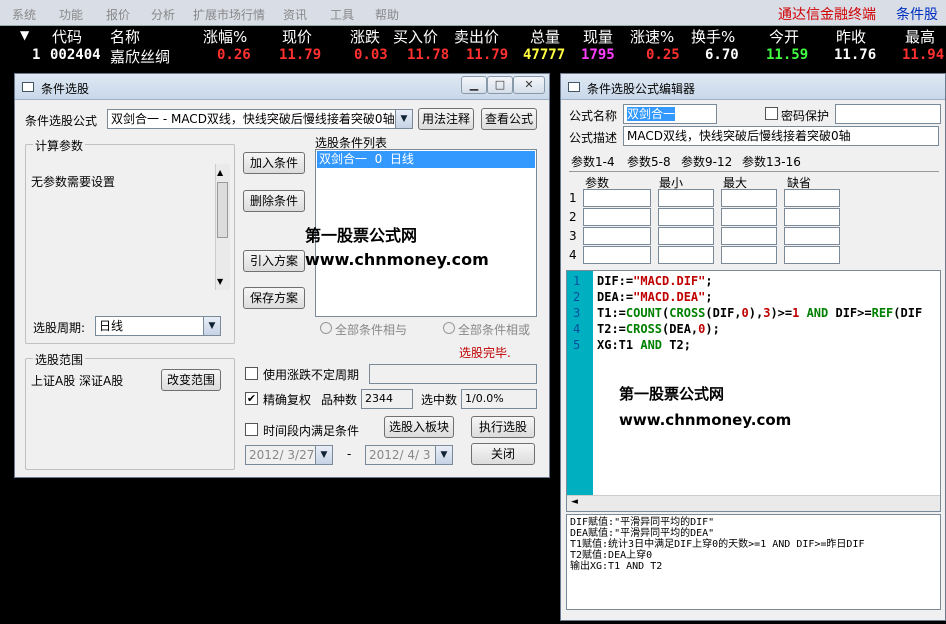 The height and width of the screenshot is (624, 946). I want to click on row-turnover: 6.70, so click(722, 55).